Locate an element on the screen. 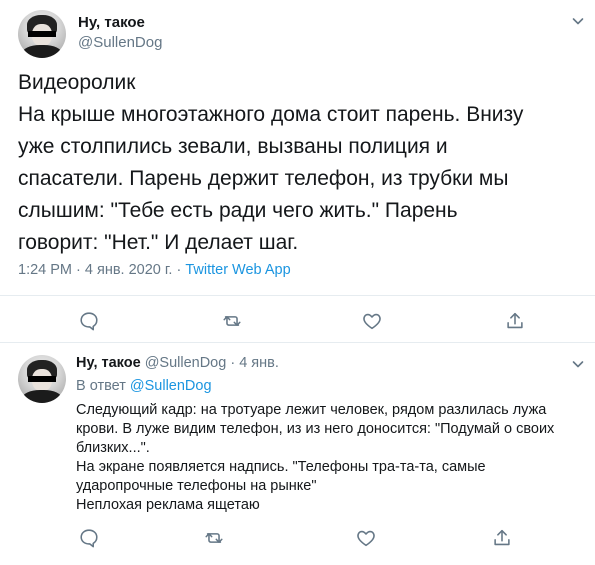  timestamp: 1:24 PM · 4 янв. 2020 г. · is located at coordinates (101, 270).